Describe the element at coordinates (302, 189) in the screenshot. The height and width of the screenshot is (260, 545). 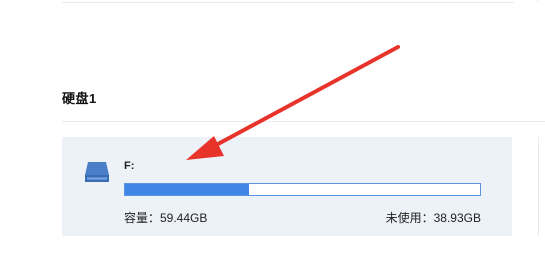
I see `usage-bar` at that location.